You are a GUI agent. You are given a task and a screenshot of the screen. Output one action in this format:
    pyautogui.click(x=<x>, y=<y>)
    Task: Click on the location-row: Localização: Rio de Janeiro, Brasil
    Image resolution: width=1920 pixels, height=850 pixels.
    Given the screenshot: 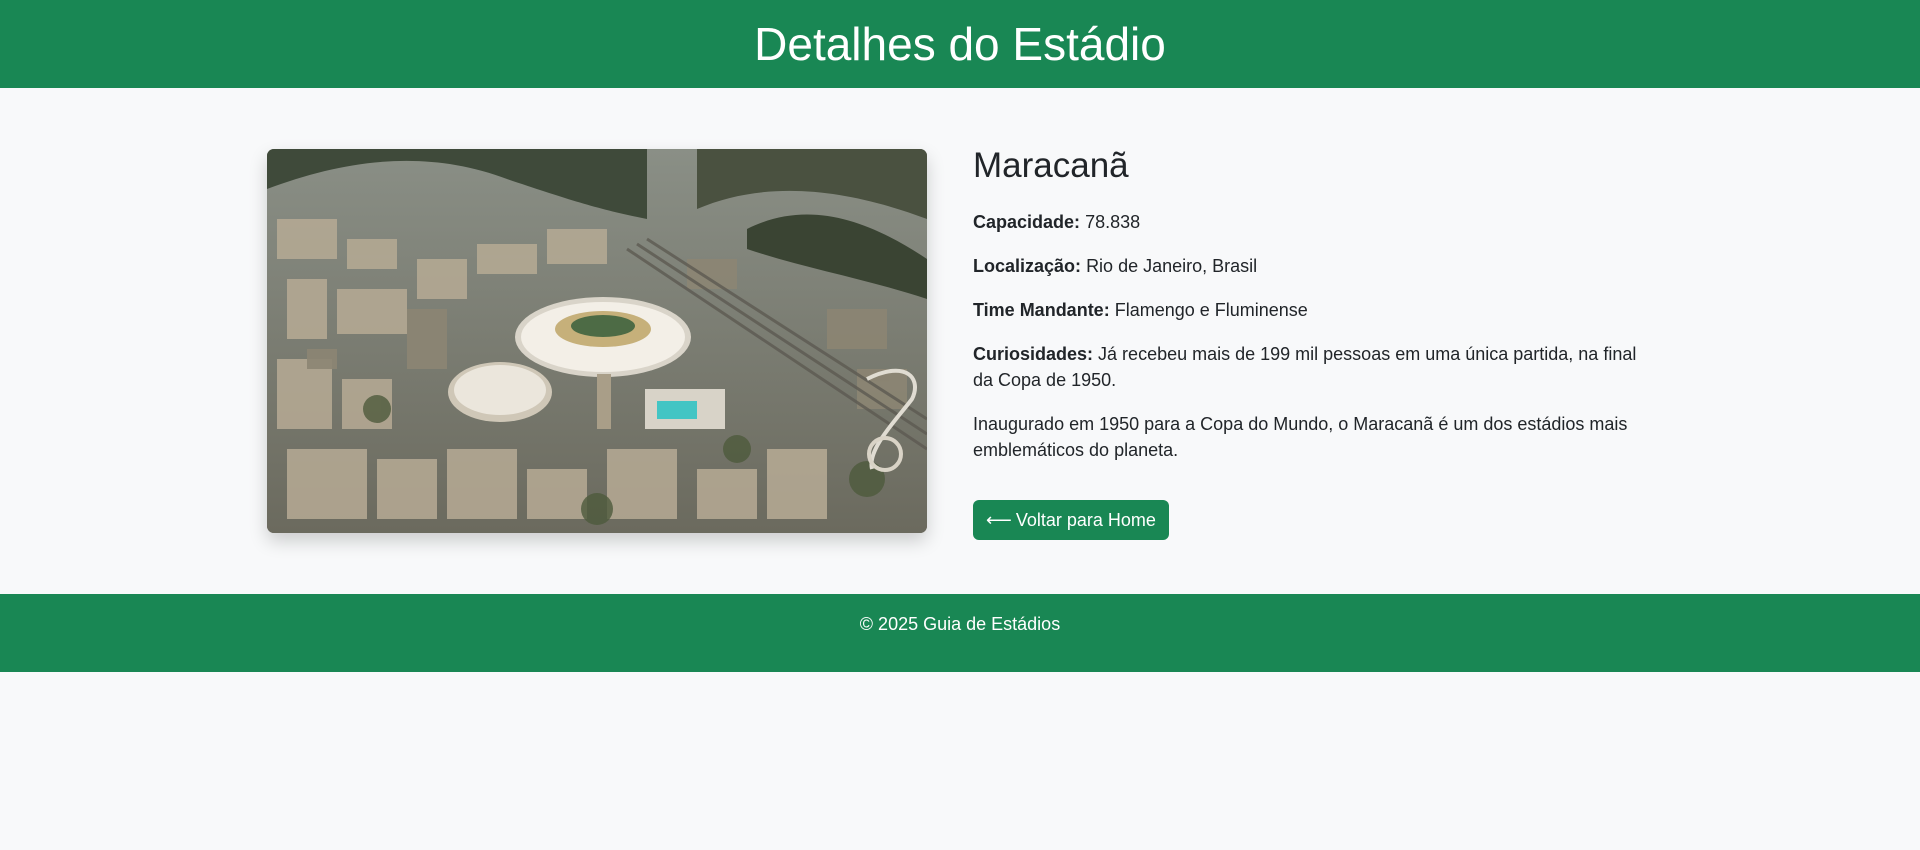 What is the action you would take?
    pyautogui.click(x=1313, y=266)
    